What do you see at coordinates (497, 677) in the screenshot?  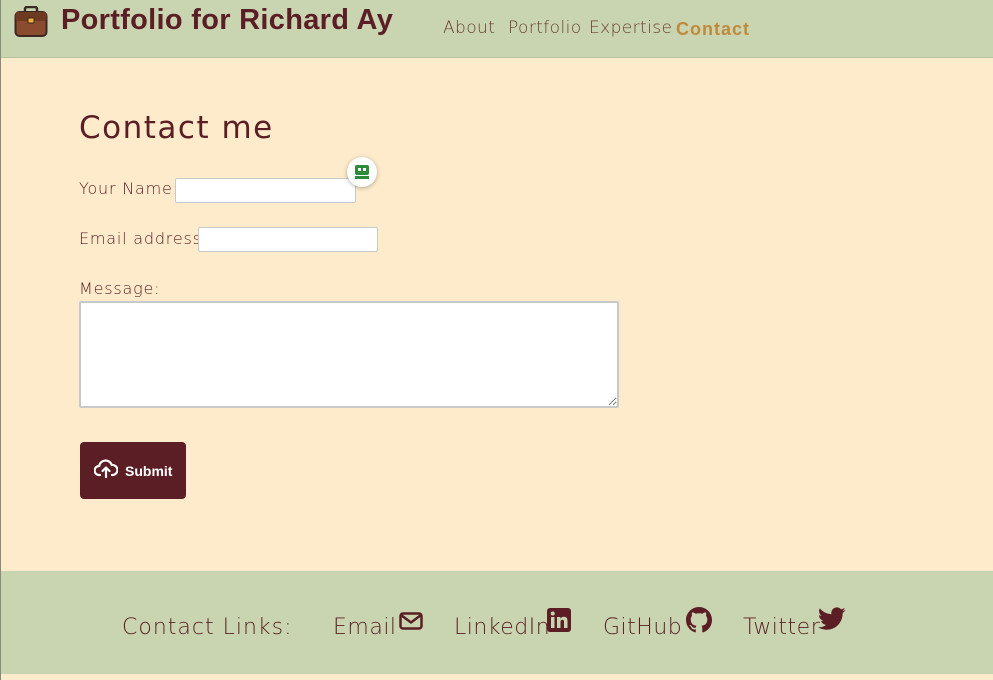 I see `page-bottom-strip` at bounding box center [497, 677].